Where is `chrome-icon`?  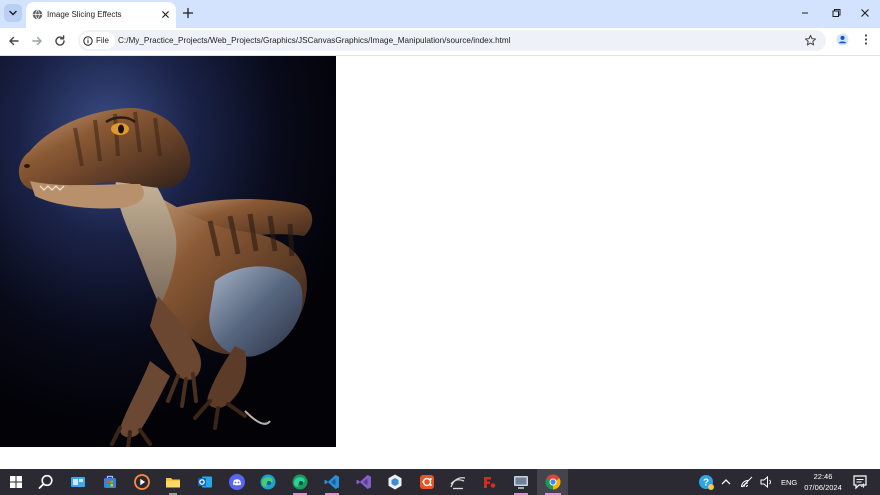 chrome-icon is located at coordinates (553, 482).